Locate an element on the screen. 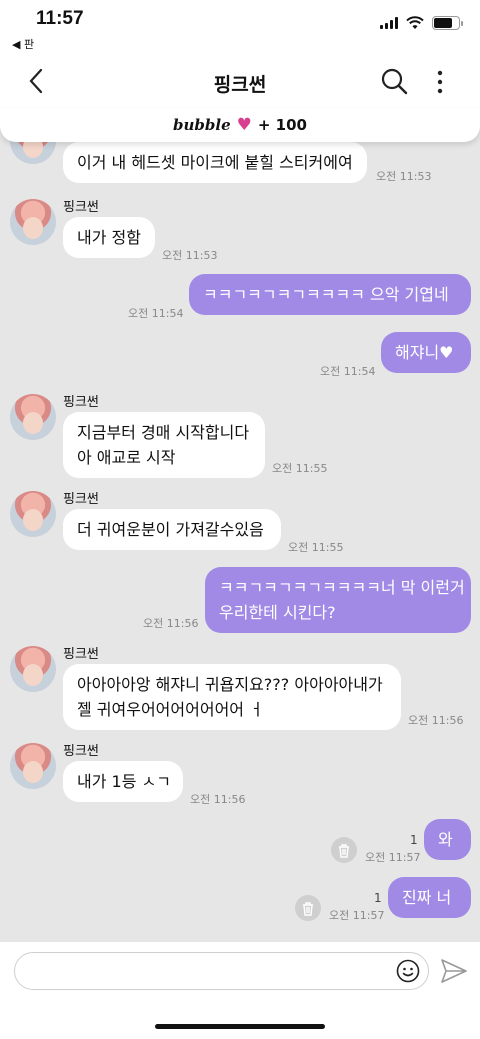 The image size is (480, 1039). message-input is located at coordinates (221, 971).